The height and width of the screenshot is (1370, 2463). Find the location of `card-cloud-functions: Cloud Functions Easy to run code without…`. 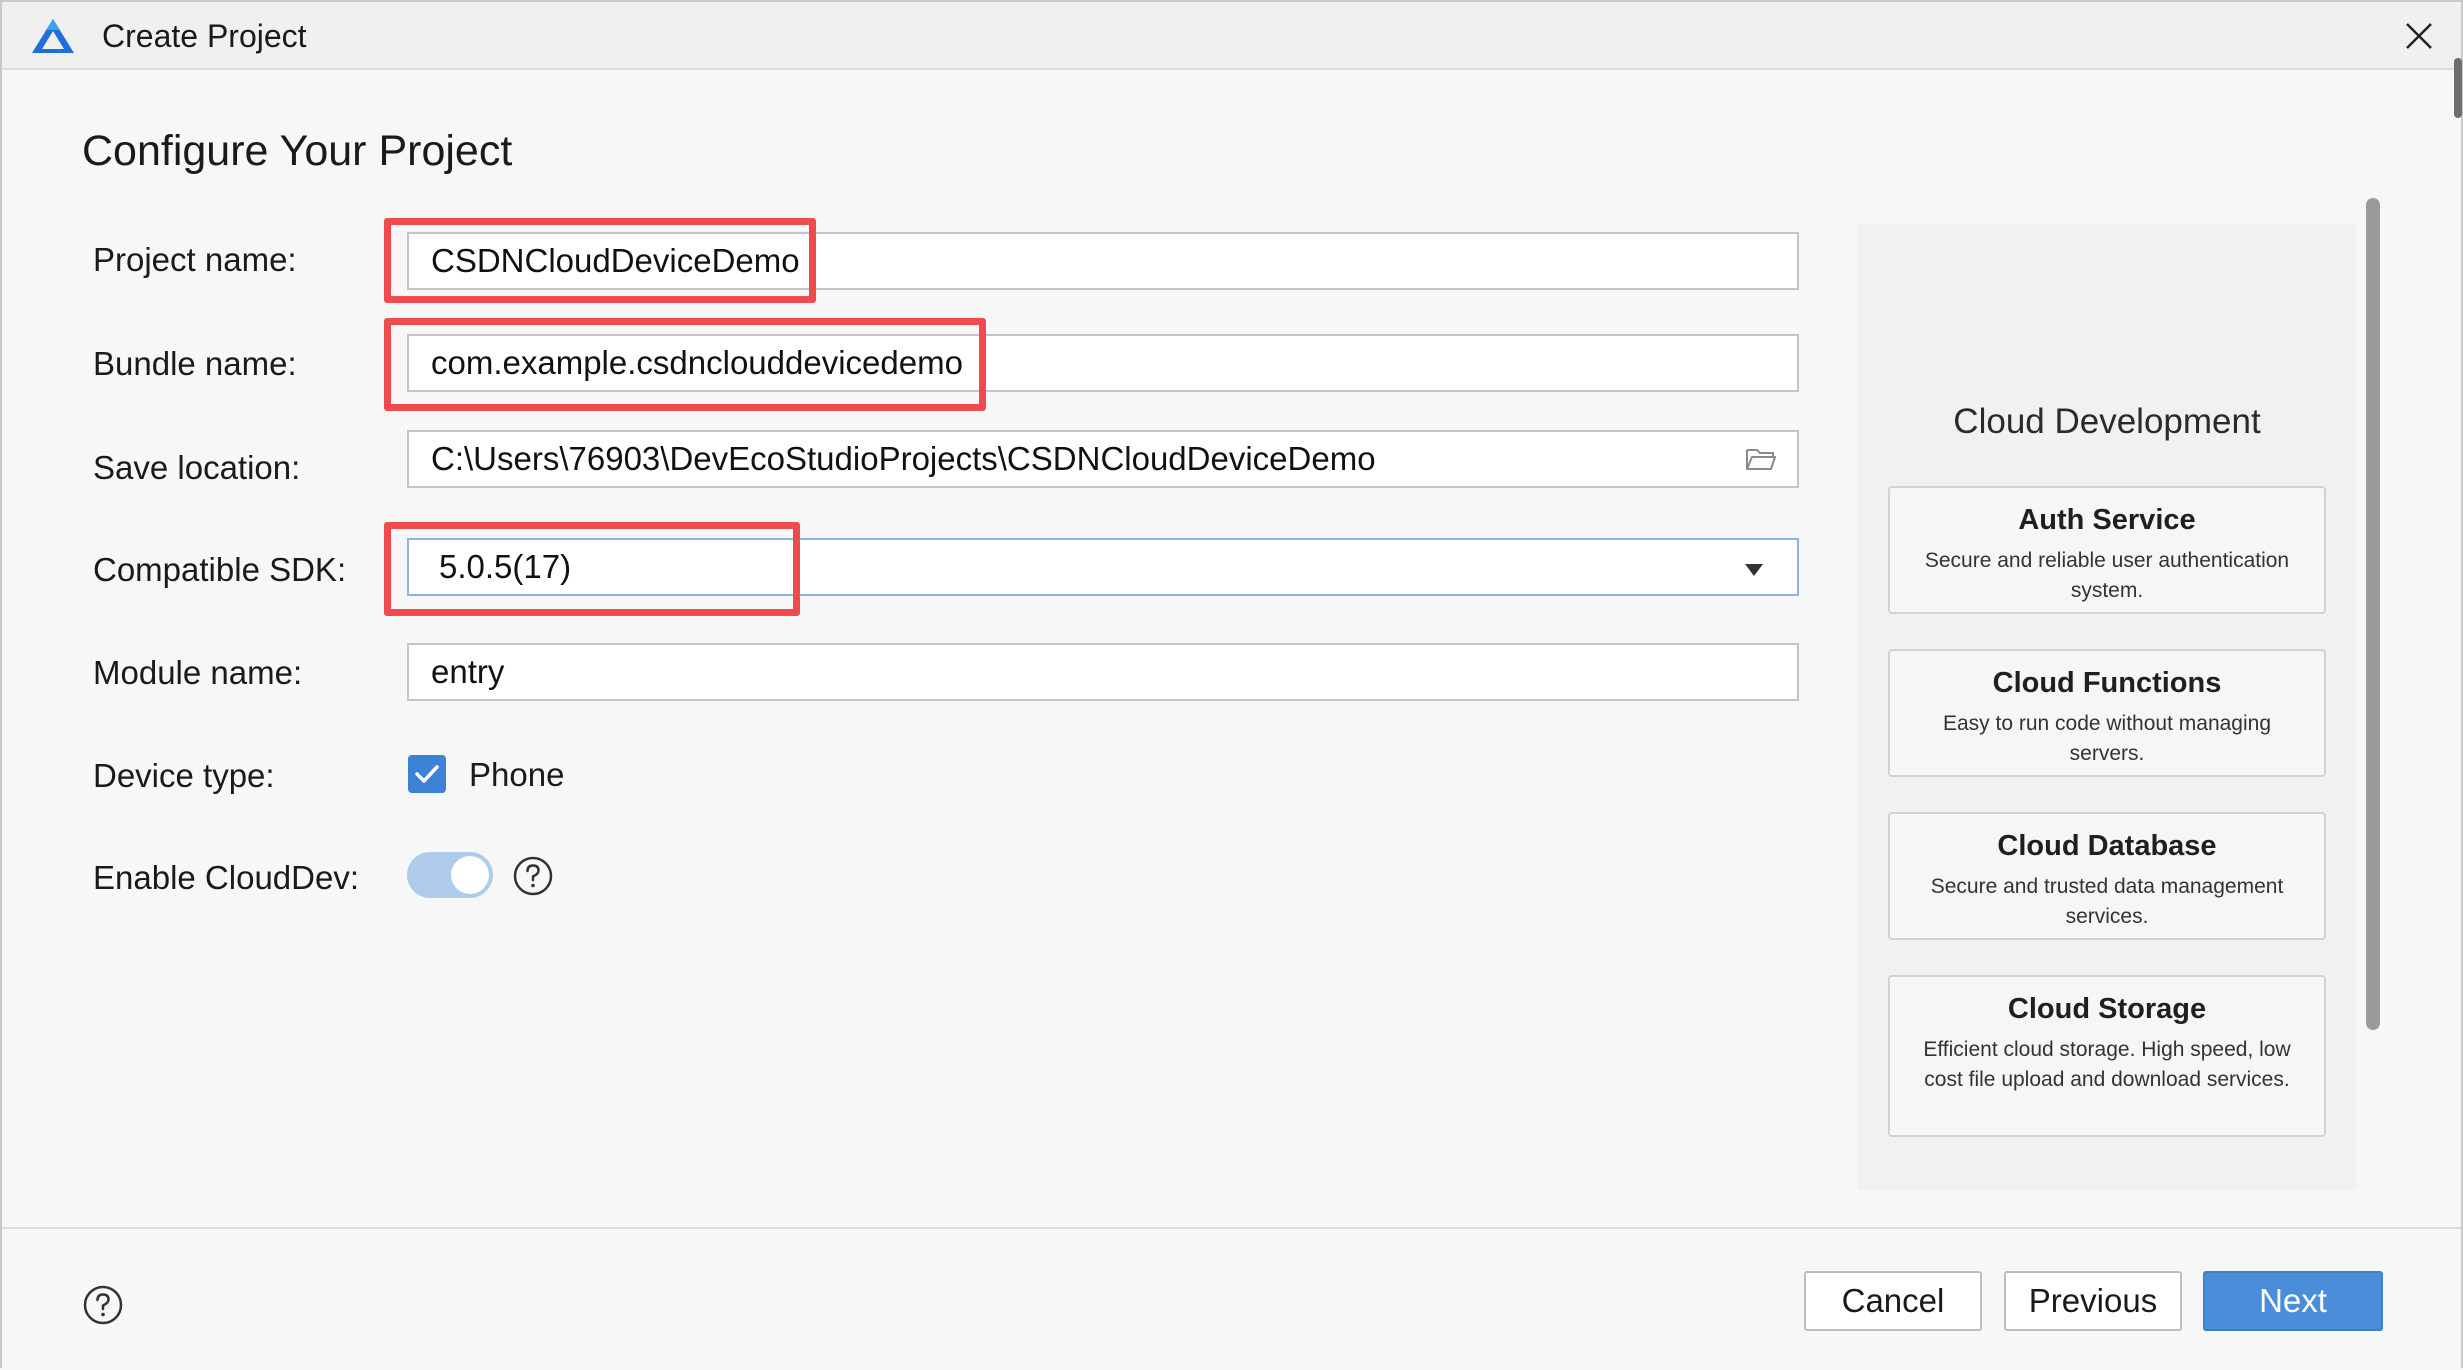

card-cloud-functions: Cloud Functions Easy to run code without… is located at coordinates (2107, 713).